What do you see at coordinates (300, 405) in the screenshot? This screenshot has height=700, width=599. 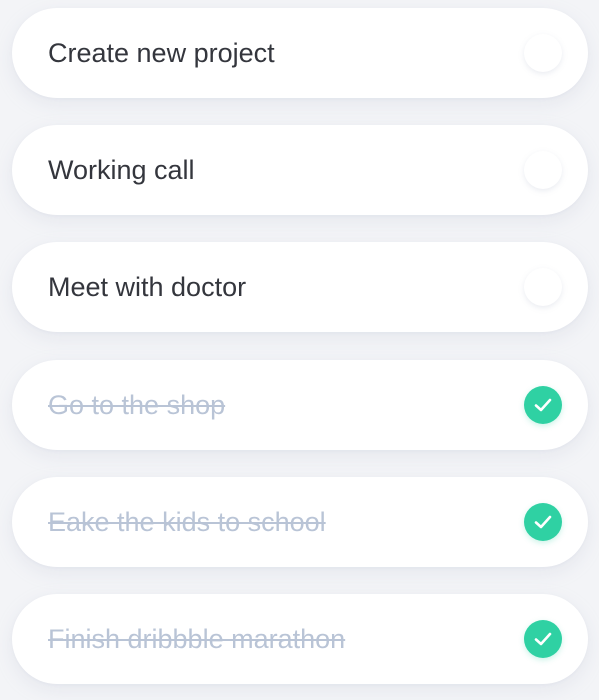 I see `task-item: Go to the shop` at bounding box center [300, 405].